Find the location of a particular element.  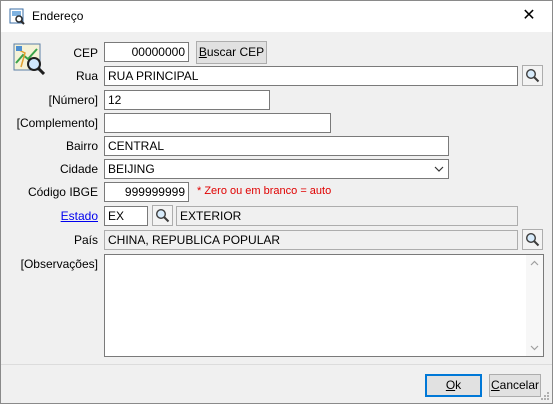

estado-nome-field: EXTERIOR is located at coordinates (347, 216).